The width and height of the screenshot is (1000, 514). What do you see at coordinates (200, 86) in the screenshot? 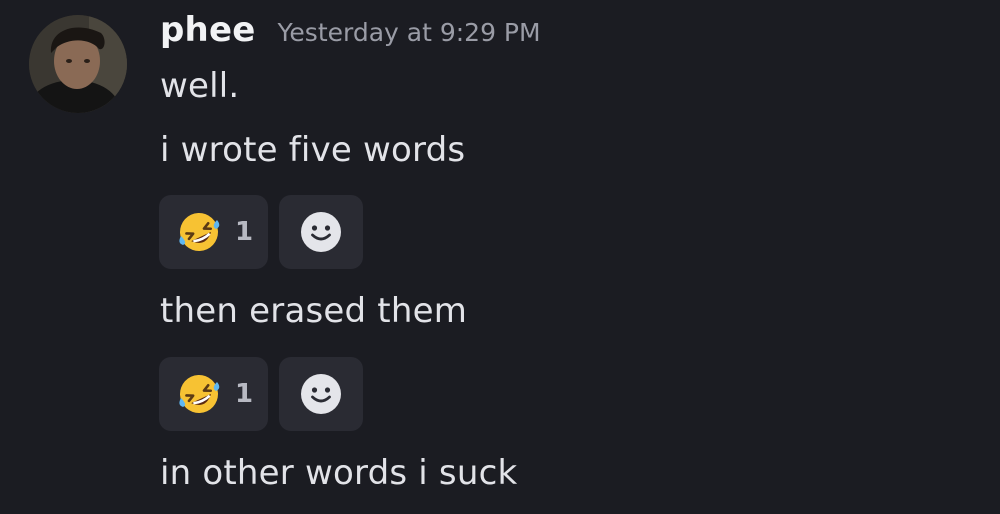
I see `message-line: well.` at bounding box center [200, 86].